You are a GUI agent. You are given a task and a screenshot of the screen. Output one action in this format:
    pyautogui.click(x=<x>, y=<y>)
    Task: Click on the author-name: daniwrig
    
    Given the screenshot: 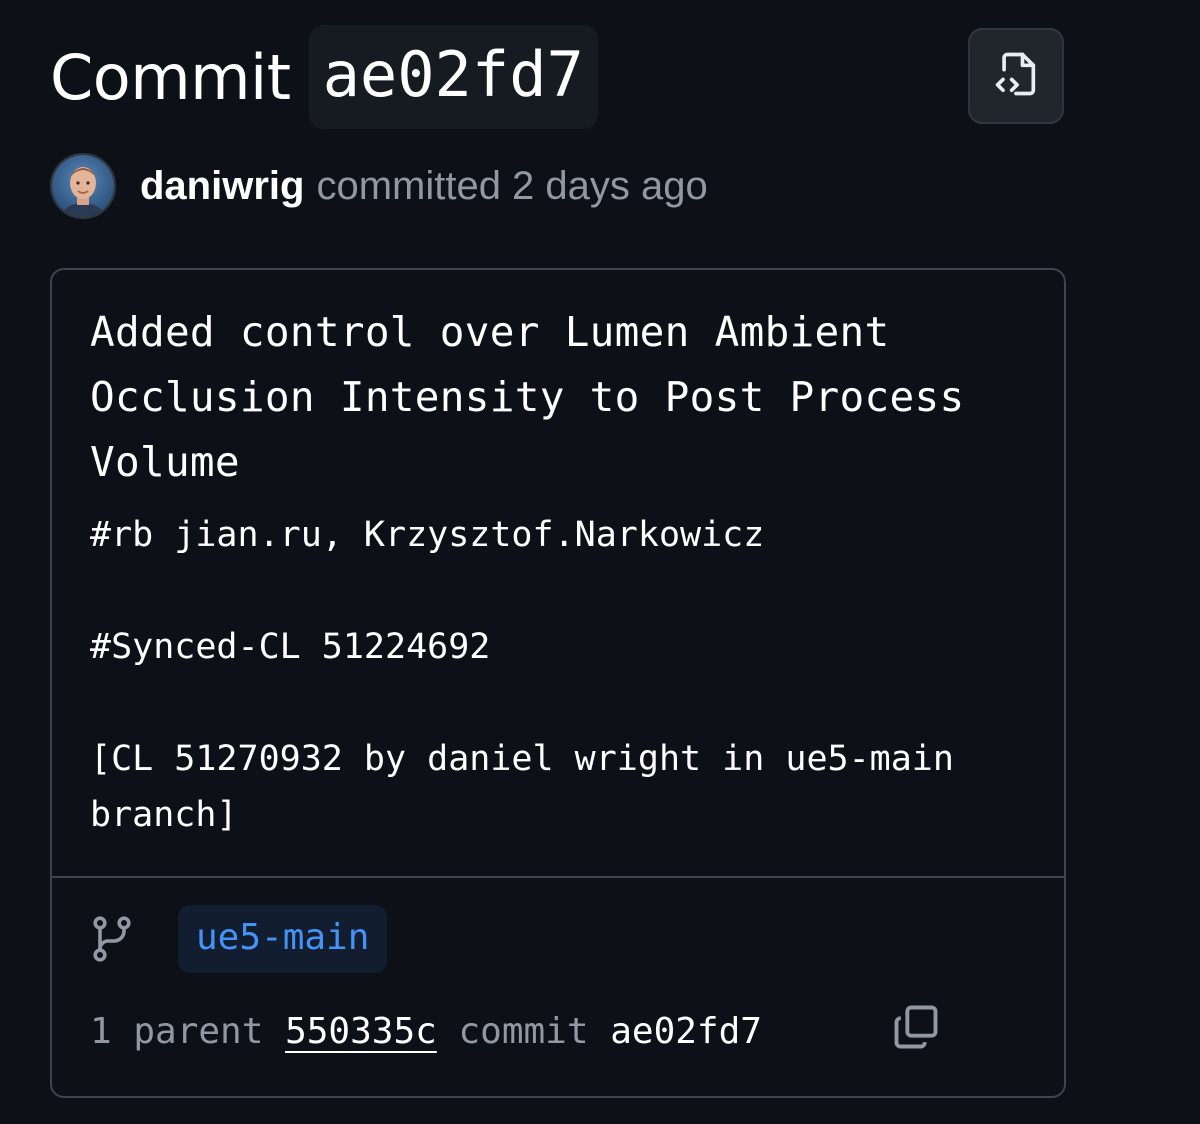 What is the action you would take?
    pyautogui.click(x=222, y=186)
    